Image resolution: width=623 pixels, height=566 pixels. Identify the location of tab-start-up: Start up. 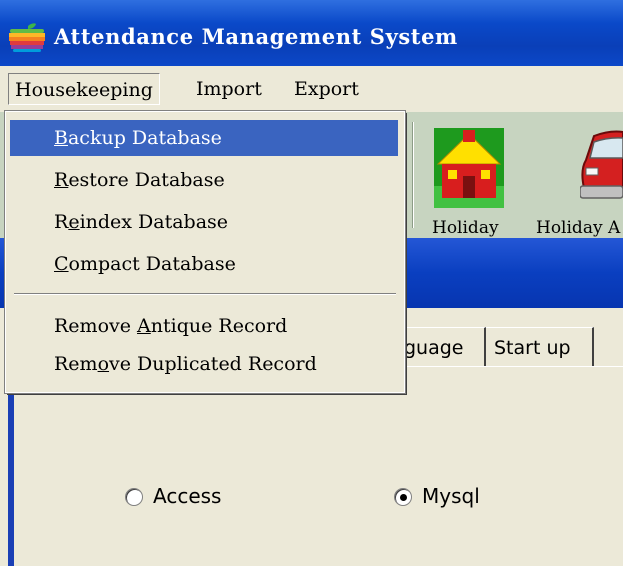
(540, 347).